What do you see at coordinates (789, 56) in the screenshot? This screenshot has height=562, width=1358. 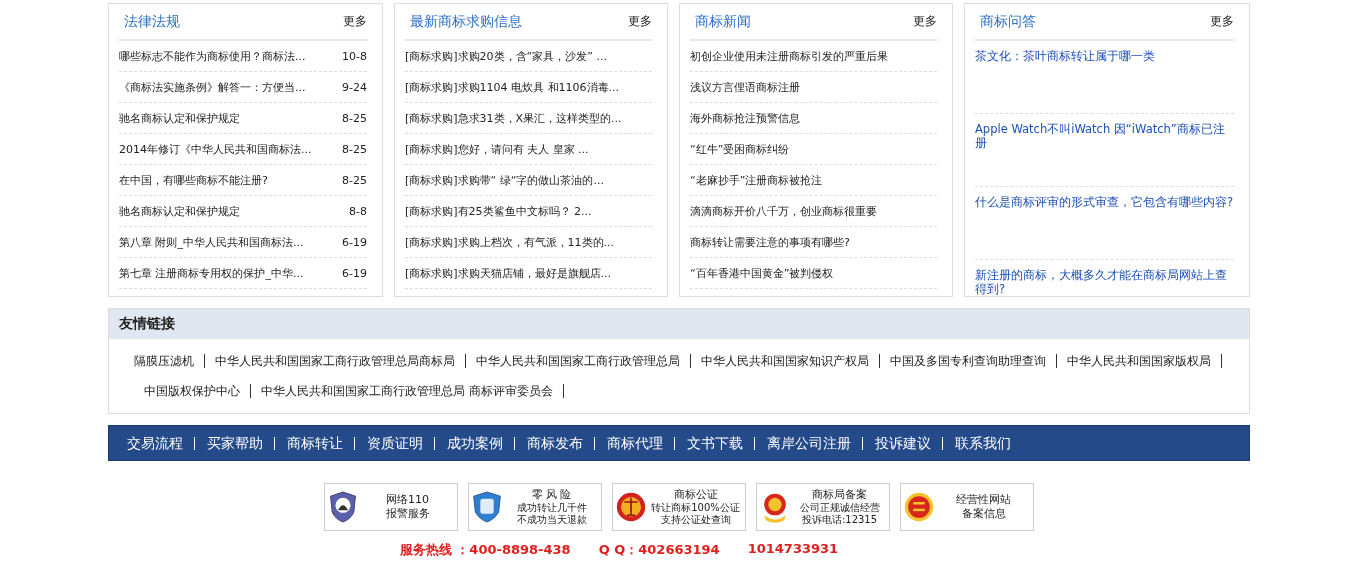 I see `article-link: 初创企业使用未注册商标引发的严重后果` at bounding box center [789, 56].